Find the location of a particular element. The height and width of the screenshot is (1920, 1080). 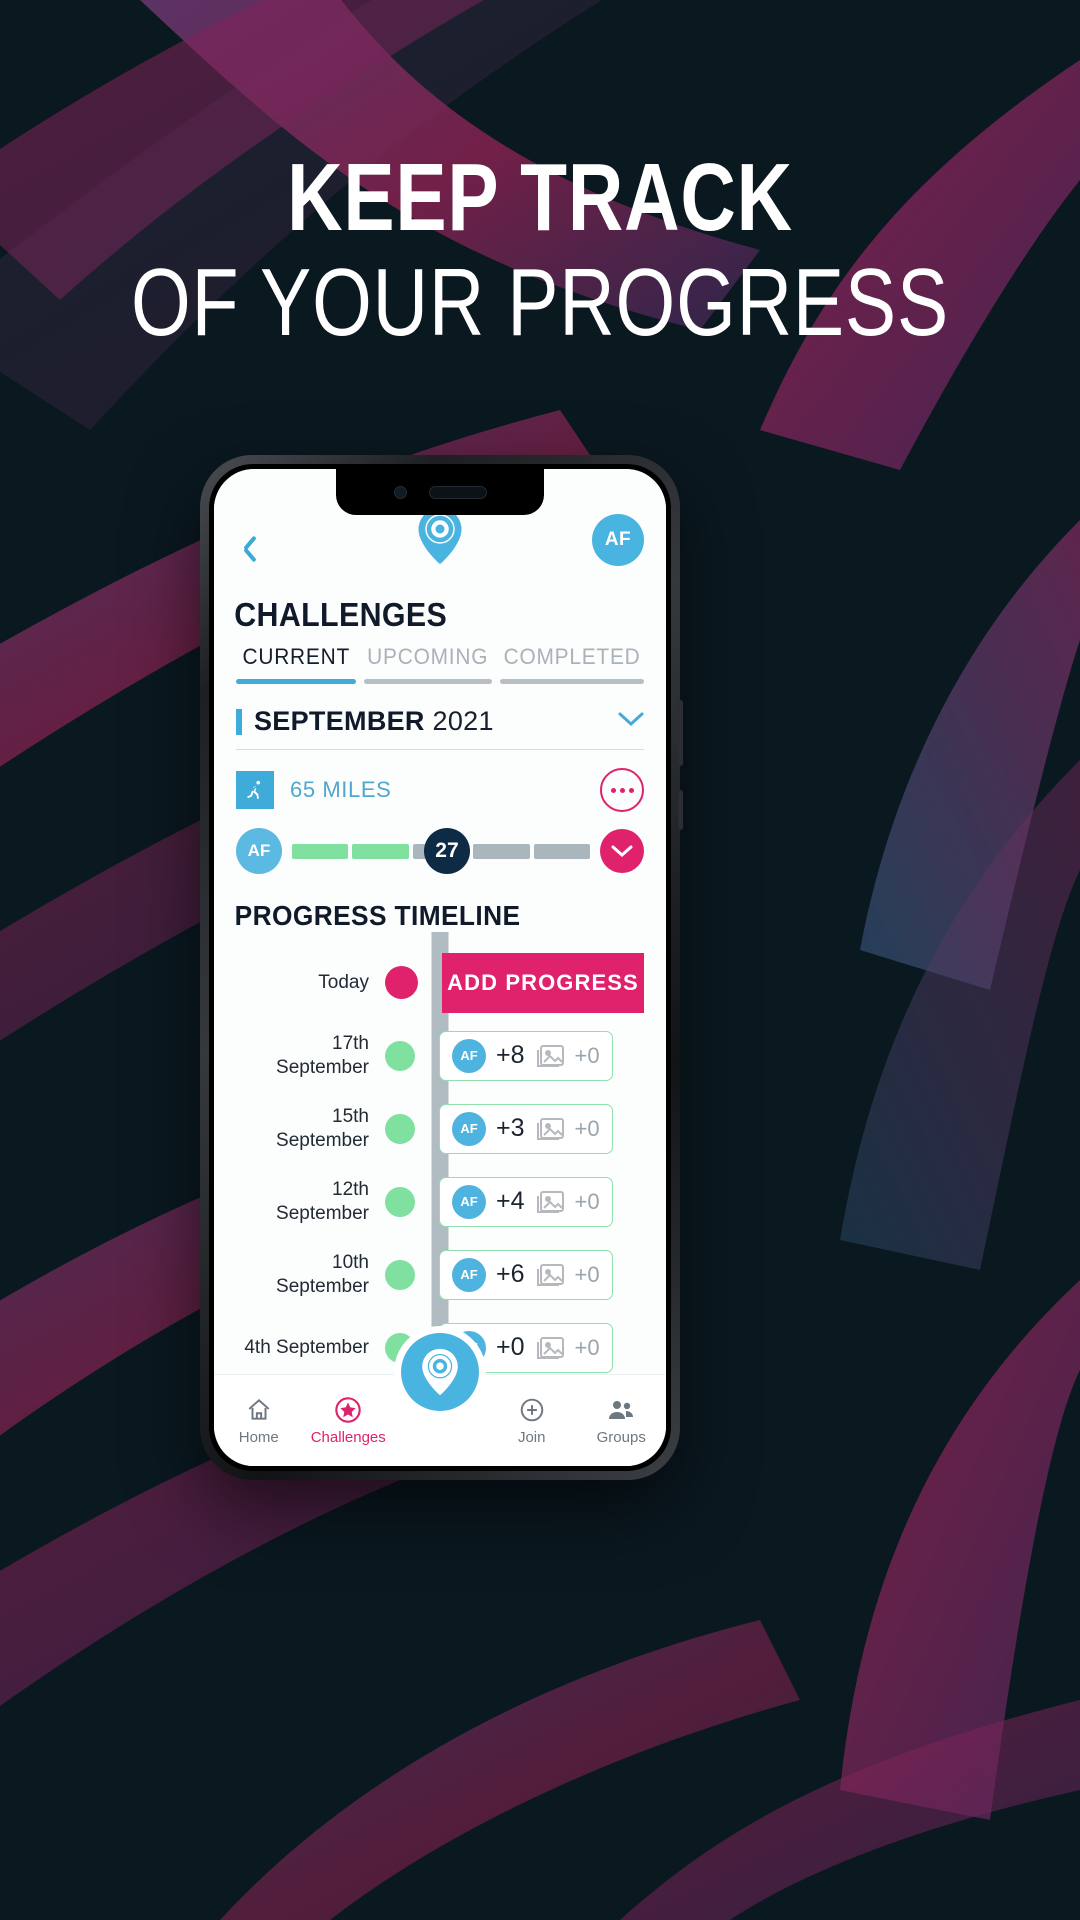

add-progress-button: ADD PROGRESS is located at coordinates (543, 982).